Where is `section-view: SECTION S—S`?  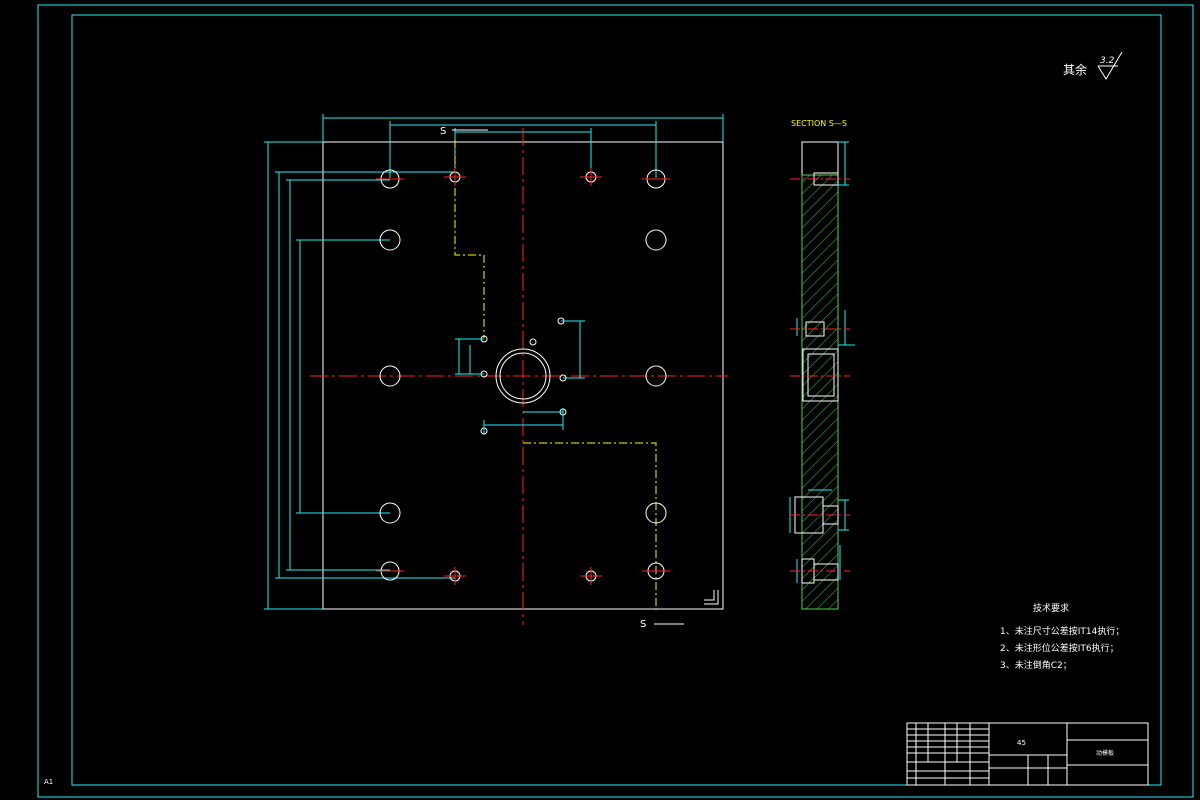 section-view: SECTION S—S is located at coordinates (822, 364).